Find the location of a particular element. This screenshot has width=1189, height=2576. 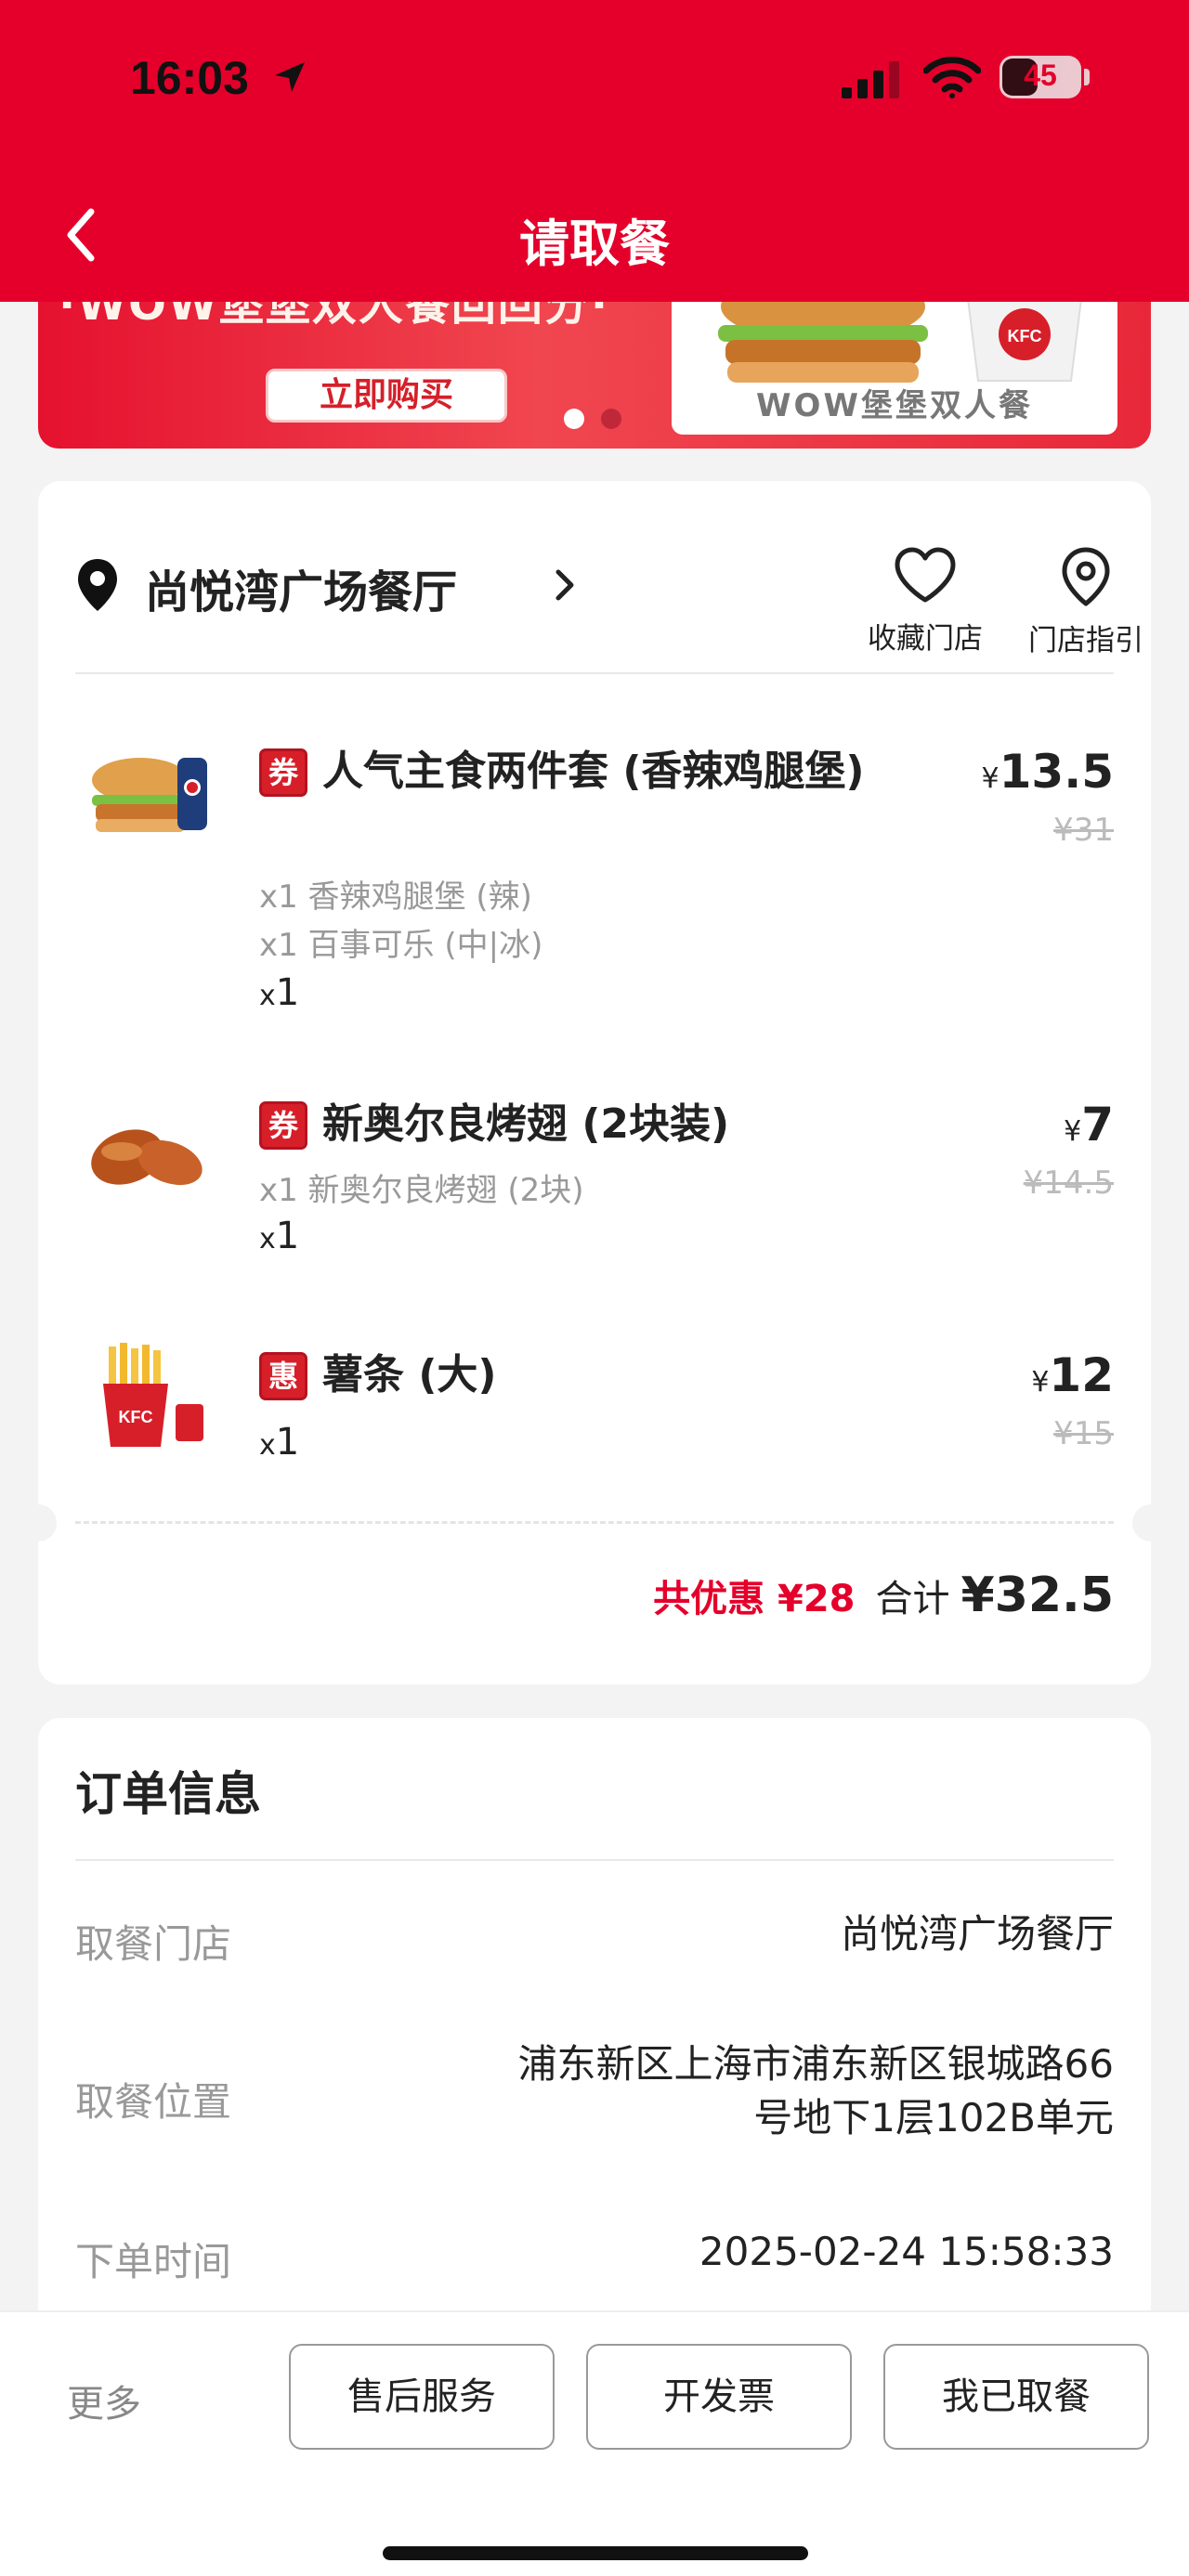

favorite-store-button: 收藏门店 is located at coordinates (925, 601).